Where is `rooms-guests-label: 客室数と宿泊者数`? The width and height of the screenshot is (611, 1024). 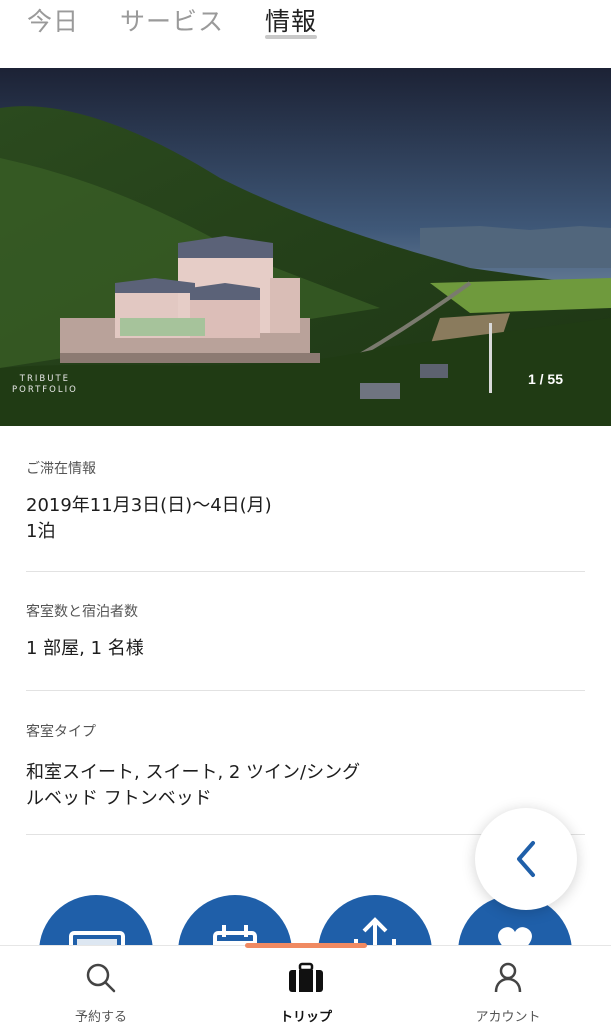
rooms-guests-label: 客室数と宿泊者数 is located at coordinates (82, 612).